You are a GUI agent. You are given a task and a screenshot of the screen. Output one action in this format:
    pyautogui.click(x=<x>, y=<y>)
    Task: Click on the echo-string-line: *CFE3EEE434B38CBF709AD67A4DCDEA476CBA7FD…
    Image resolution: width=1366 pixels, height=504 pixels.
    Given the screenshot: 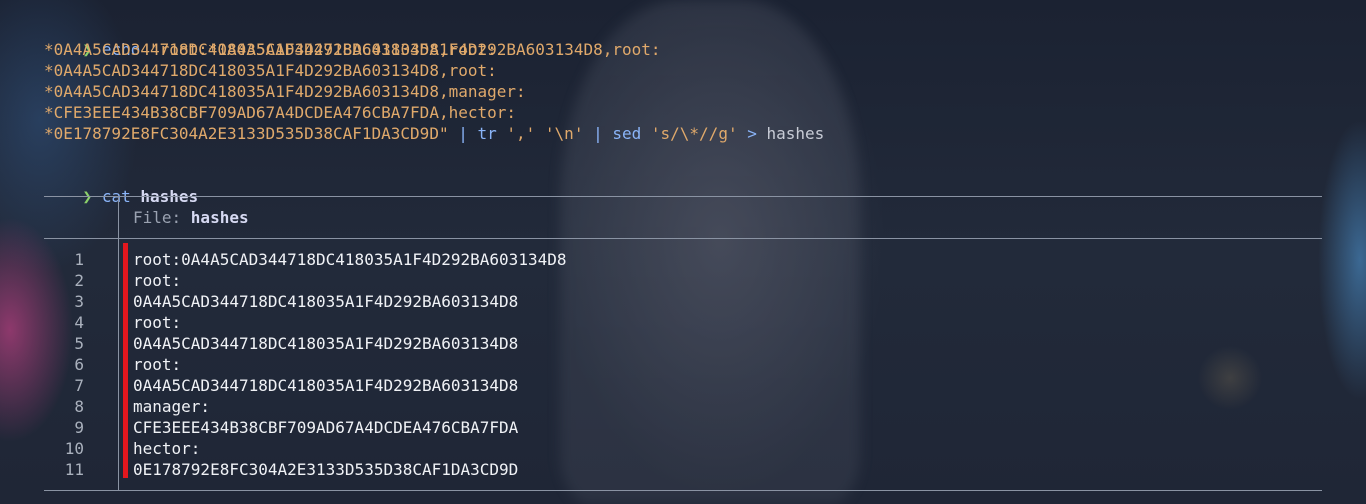 What is the action you would take?
    pyautogui.click(x=280, y=112)
    